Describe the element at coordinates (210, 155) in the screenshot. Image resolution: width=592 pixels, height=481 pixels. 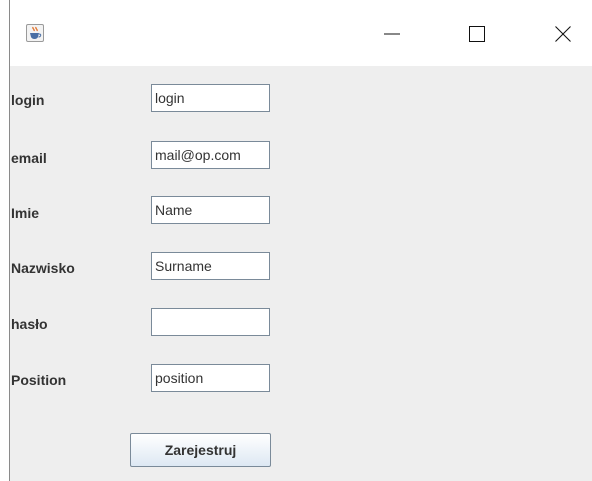
I see `email-input` at that location.